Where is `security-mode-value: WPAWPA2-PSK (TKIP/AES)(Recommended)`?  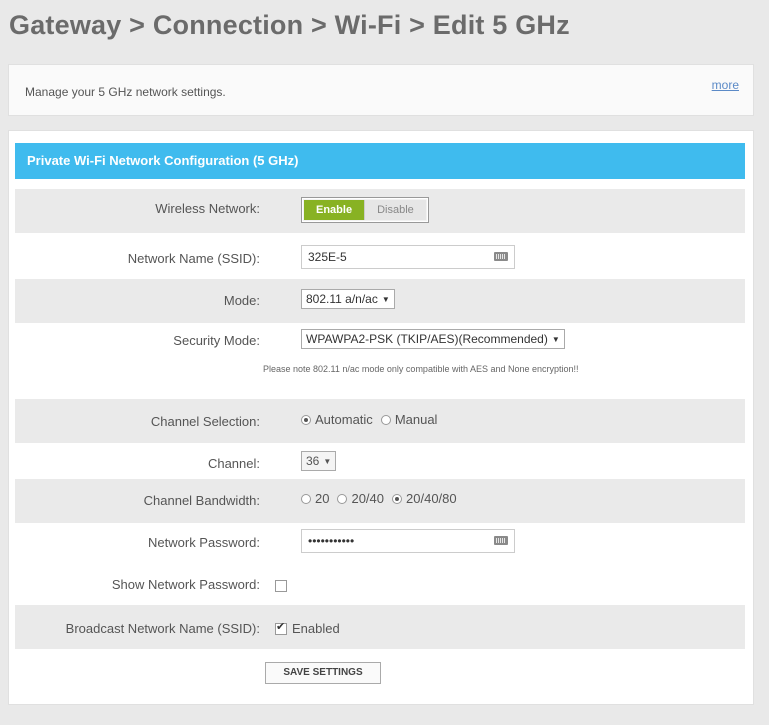
security-mode-value: WPAWPA2-PSK (TKIP/AES)(Recommended) is located at coordinates (427, 339).